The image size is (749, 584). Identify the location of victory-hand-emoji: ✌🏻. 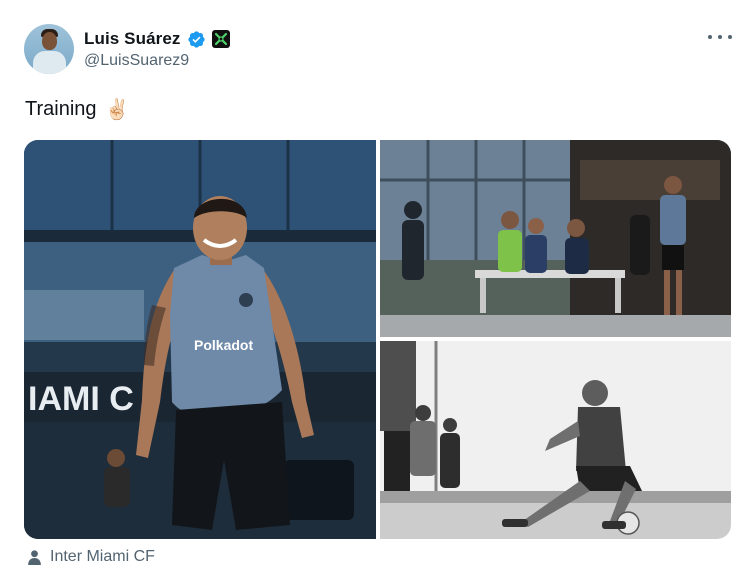
(117, 110).